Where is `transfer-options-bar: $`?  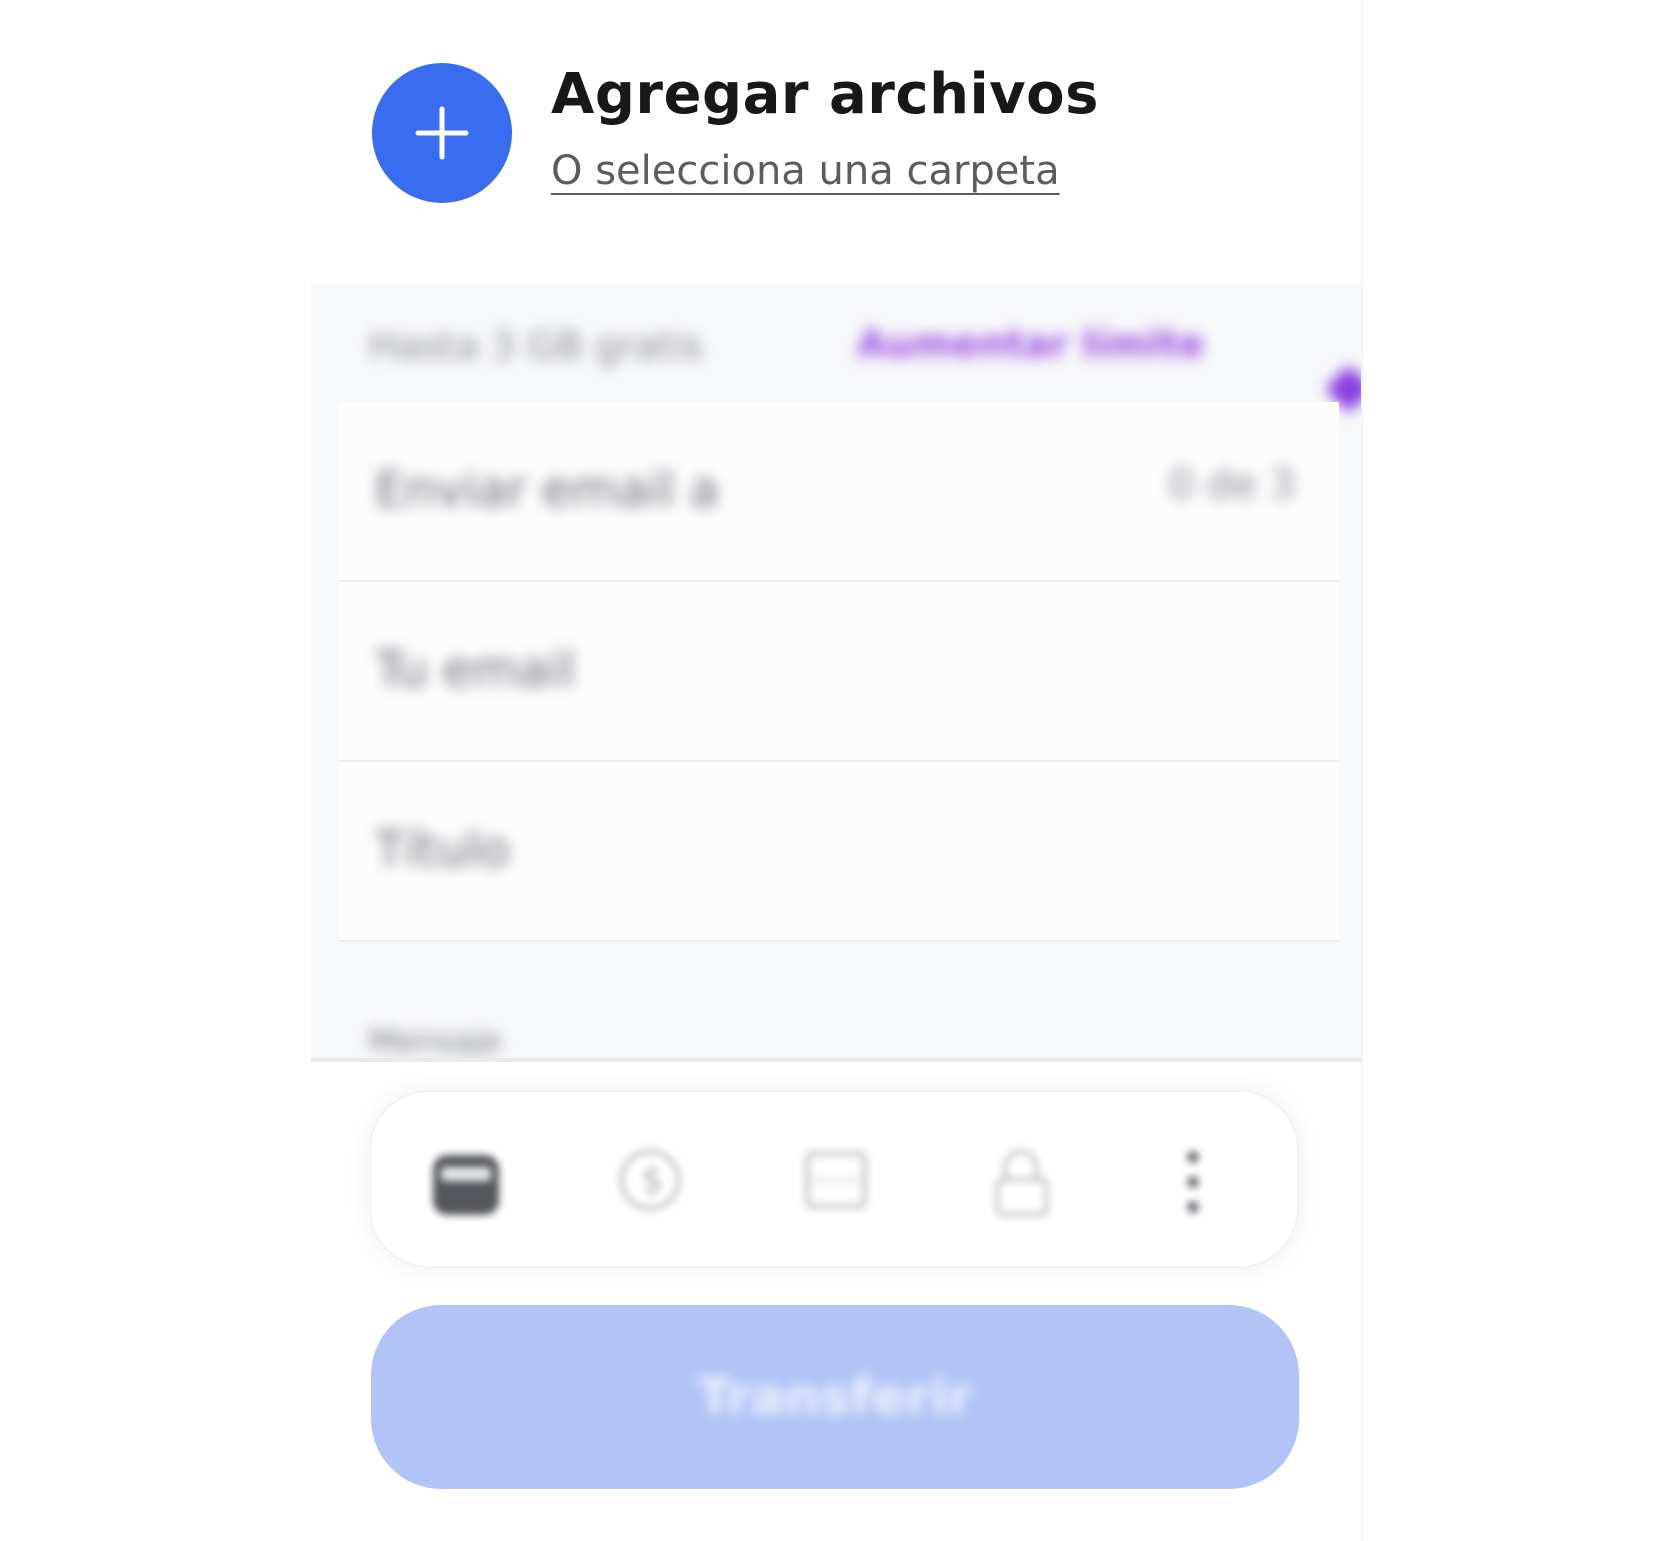
transfer-options-bar: $ is located at coordinates (834, 1179).